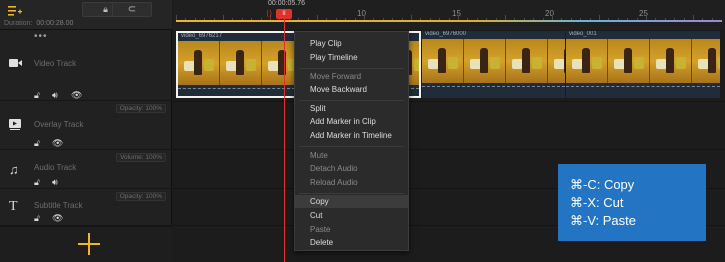 Image resolution: width=725 pixels, height=262 pixels. I want to click on menu-item-add-marker-timeline: Add Marker in Timeline, so click(351, 135).